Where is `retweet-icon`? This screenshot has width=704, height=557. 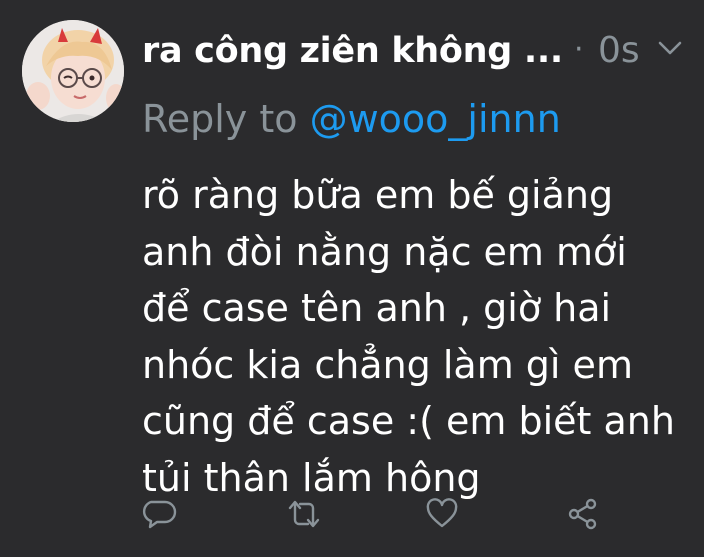 retweet-icon is located at coordinates (304, 514).